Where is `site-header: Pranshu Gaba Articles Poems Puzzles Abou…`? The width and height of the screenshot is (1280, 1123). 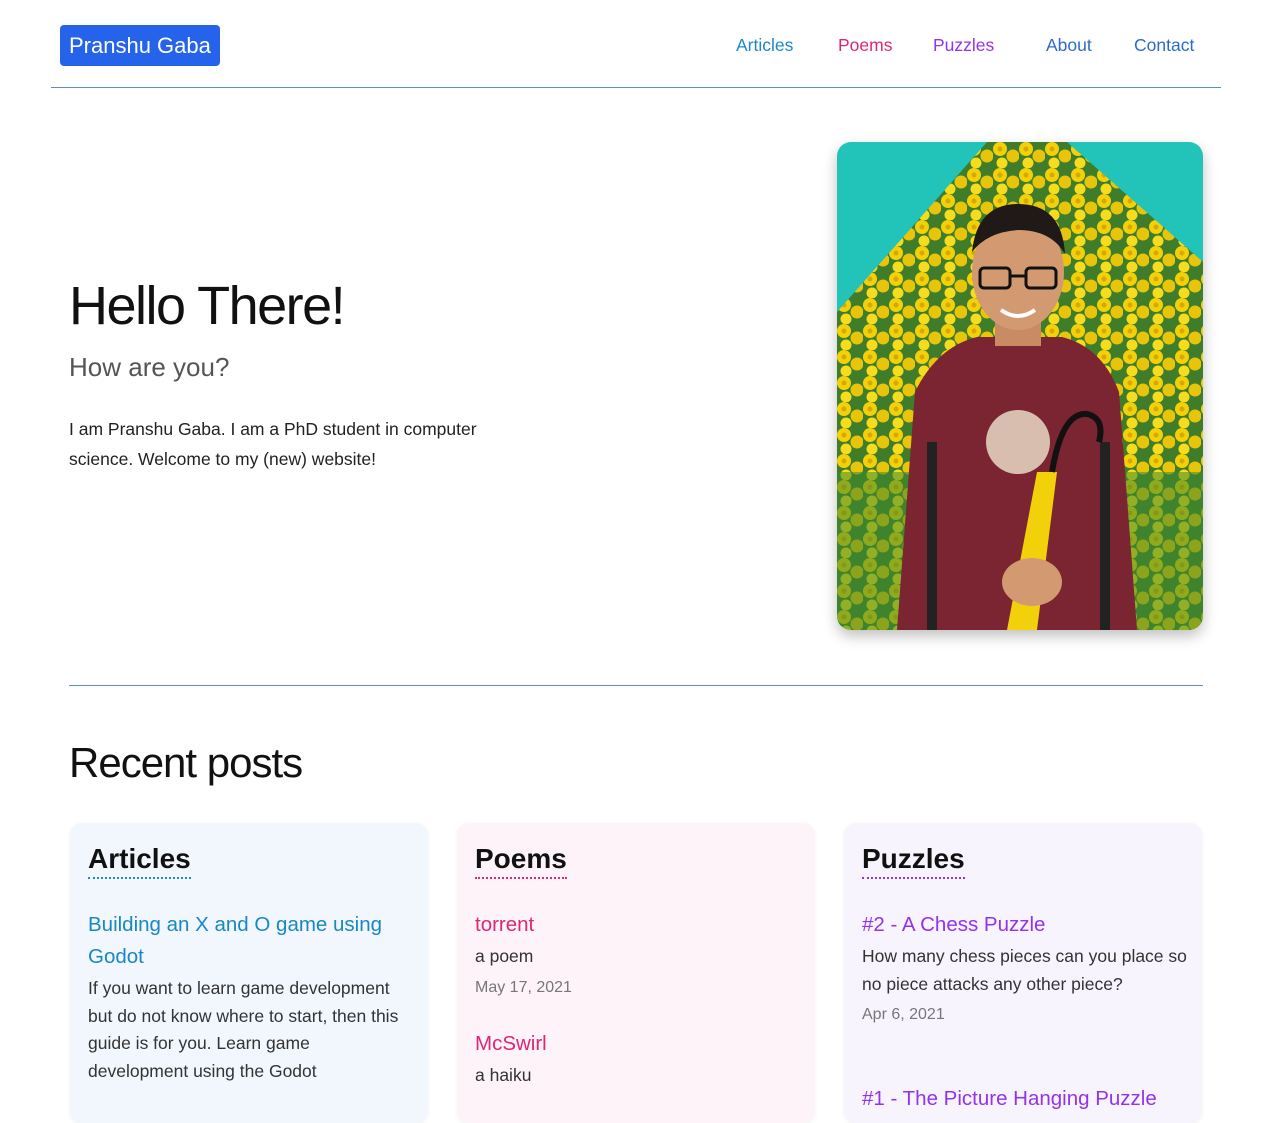 site-header: Pranshu Gaba Articles Poems Puzzles Abou… is located at coordinates (636, 44).